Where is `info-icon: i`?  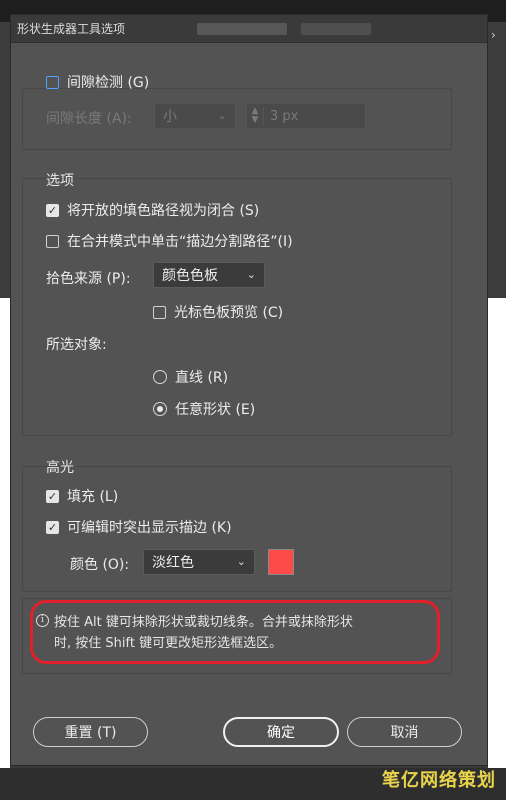 info-icon: i is located at coordinates (42, 620).